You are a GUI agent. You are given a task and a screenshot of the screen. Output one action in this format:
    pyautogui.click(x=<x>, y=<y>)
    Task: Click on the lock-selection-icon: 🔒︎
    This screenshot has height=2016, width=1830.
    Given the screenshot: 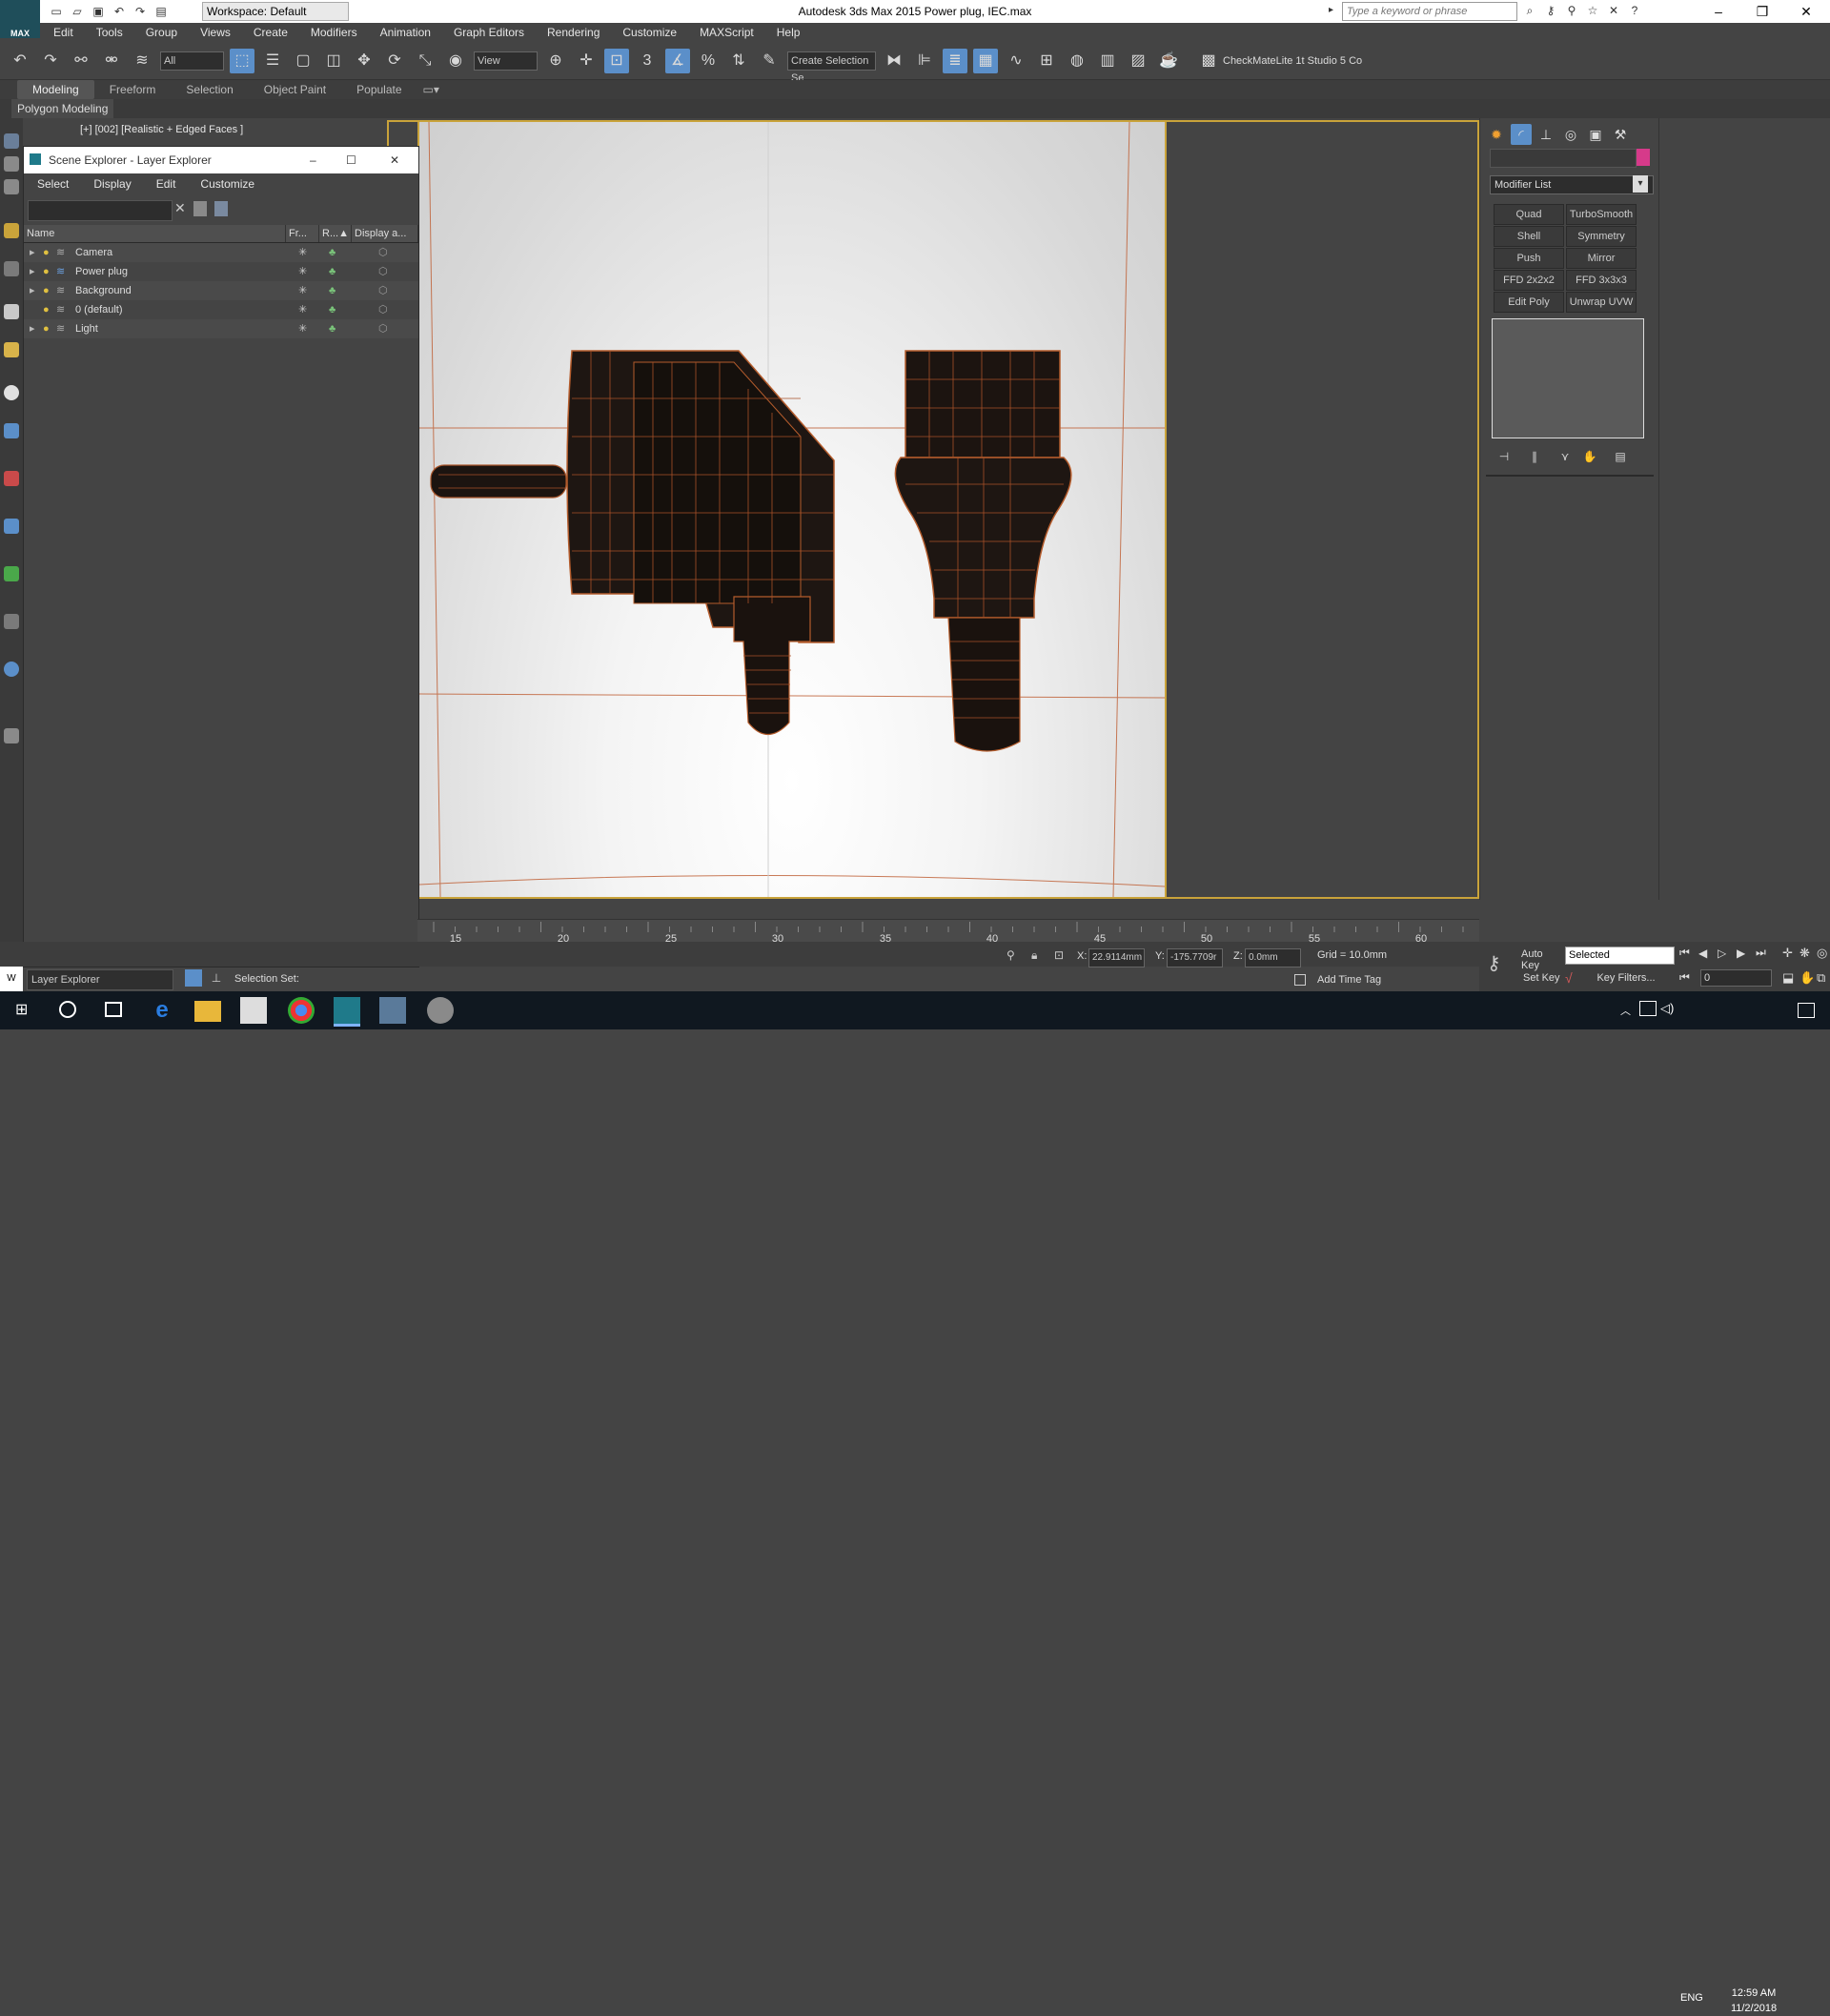 What is the action you would take?
    pyautogui.click(x=1034, y=955)
    